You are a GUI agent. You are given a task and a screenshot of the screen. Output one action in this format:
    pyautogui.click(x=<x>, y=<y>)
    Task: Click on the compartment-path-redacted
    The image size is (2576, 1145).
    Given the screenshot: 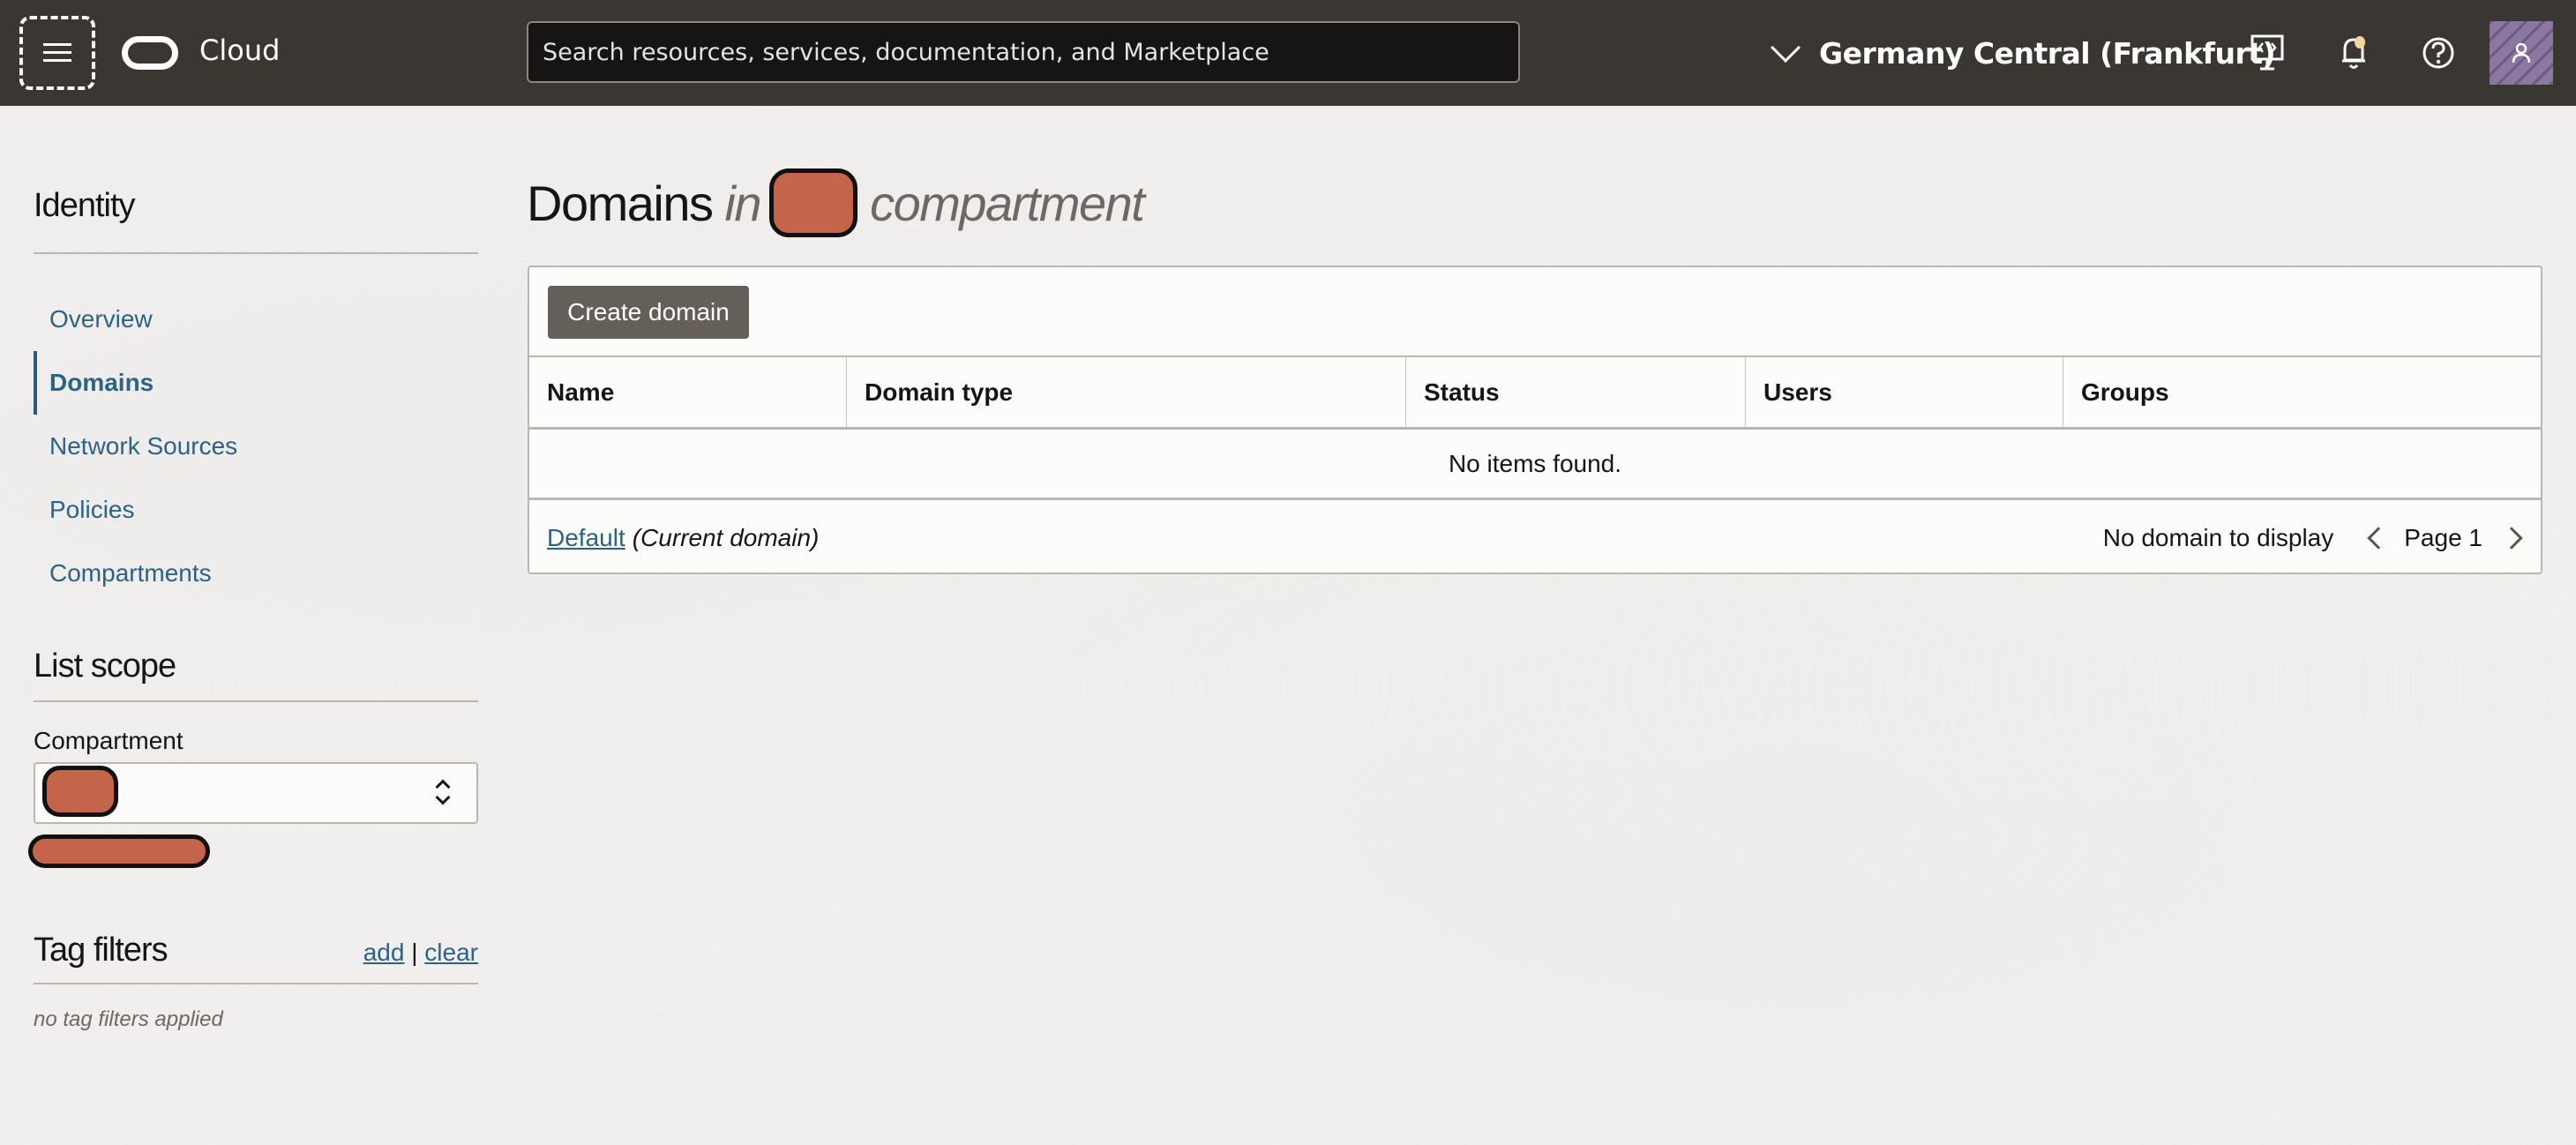 What is the action you would take?
    pyautogui.click(x=119, y=851)
    